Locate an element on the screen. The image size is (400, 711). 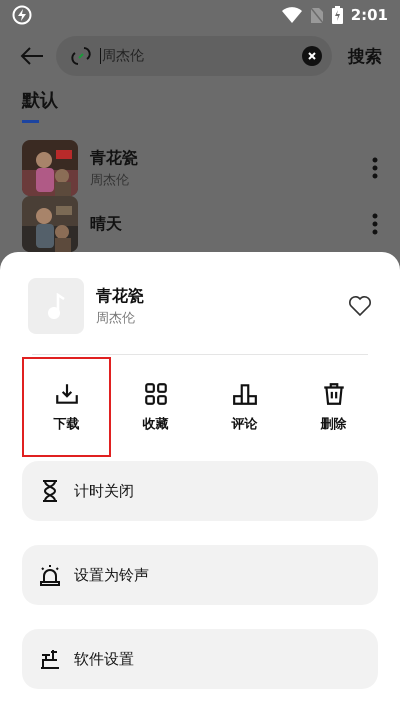
search-button: 搜索 is located at coordinates (365, 56).